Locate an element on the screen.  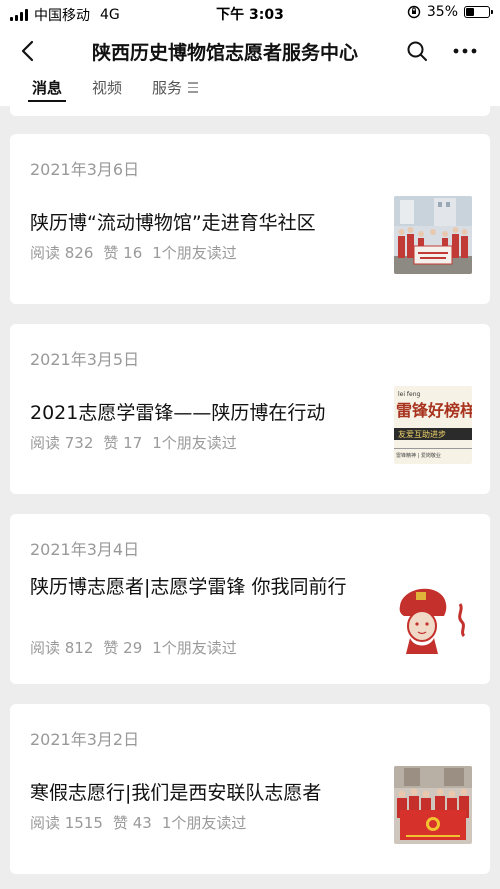
tab-label: 消息 is located at coordinates (47, 88).